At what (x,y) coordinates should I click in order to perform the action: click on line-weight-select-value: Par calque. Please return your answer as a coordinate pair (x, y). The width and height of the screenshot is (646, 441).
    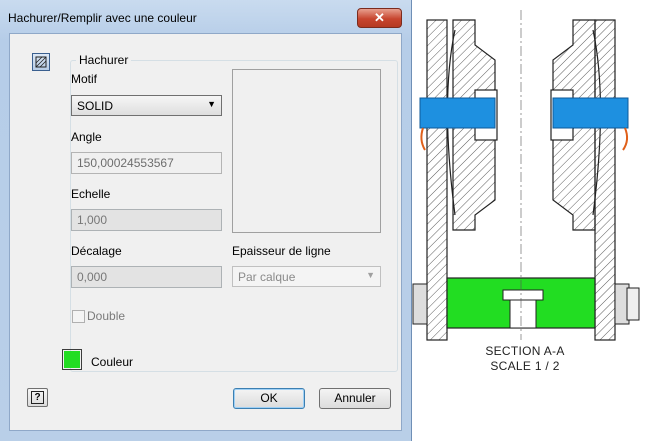
    Looking at the image, I should click on (267, 277).